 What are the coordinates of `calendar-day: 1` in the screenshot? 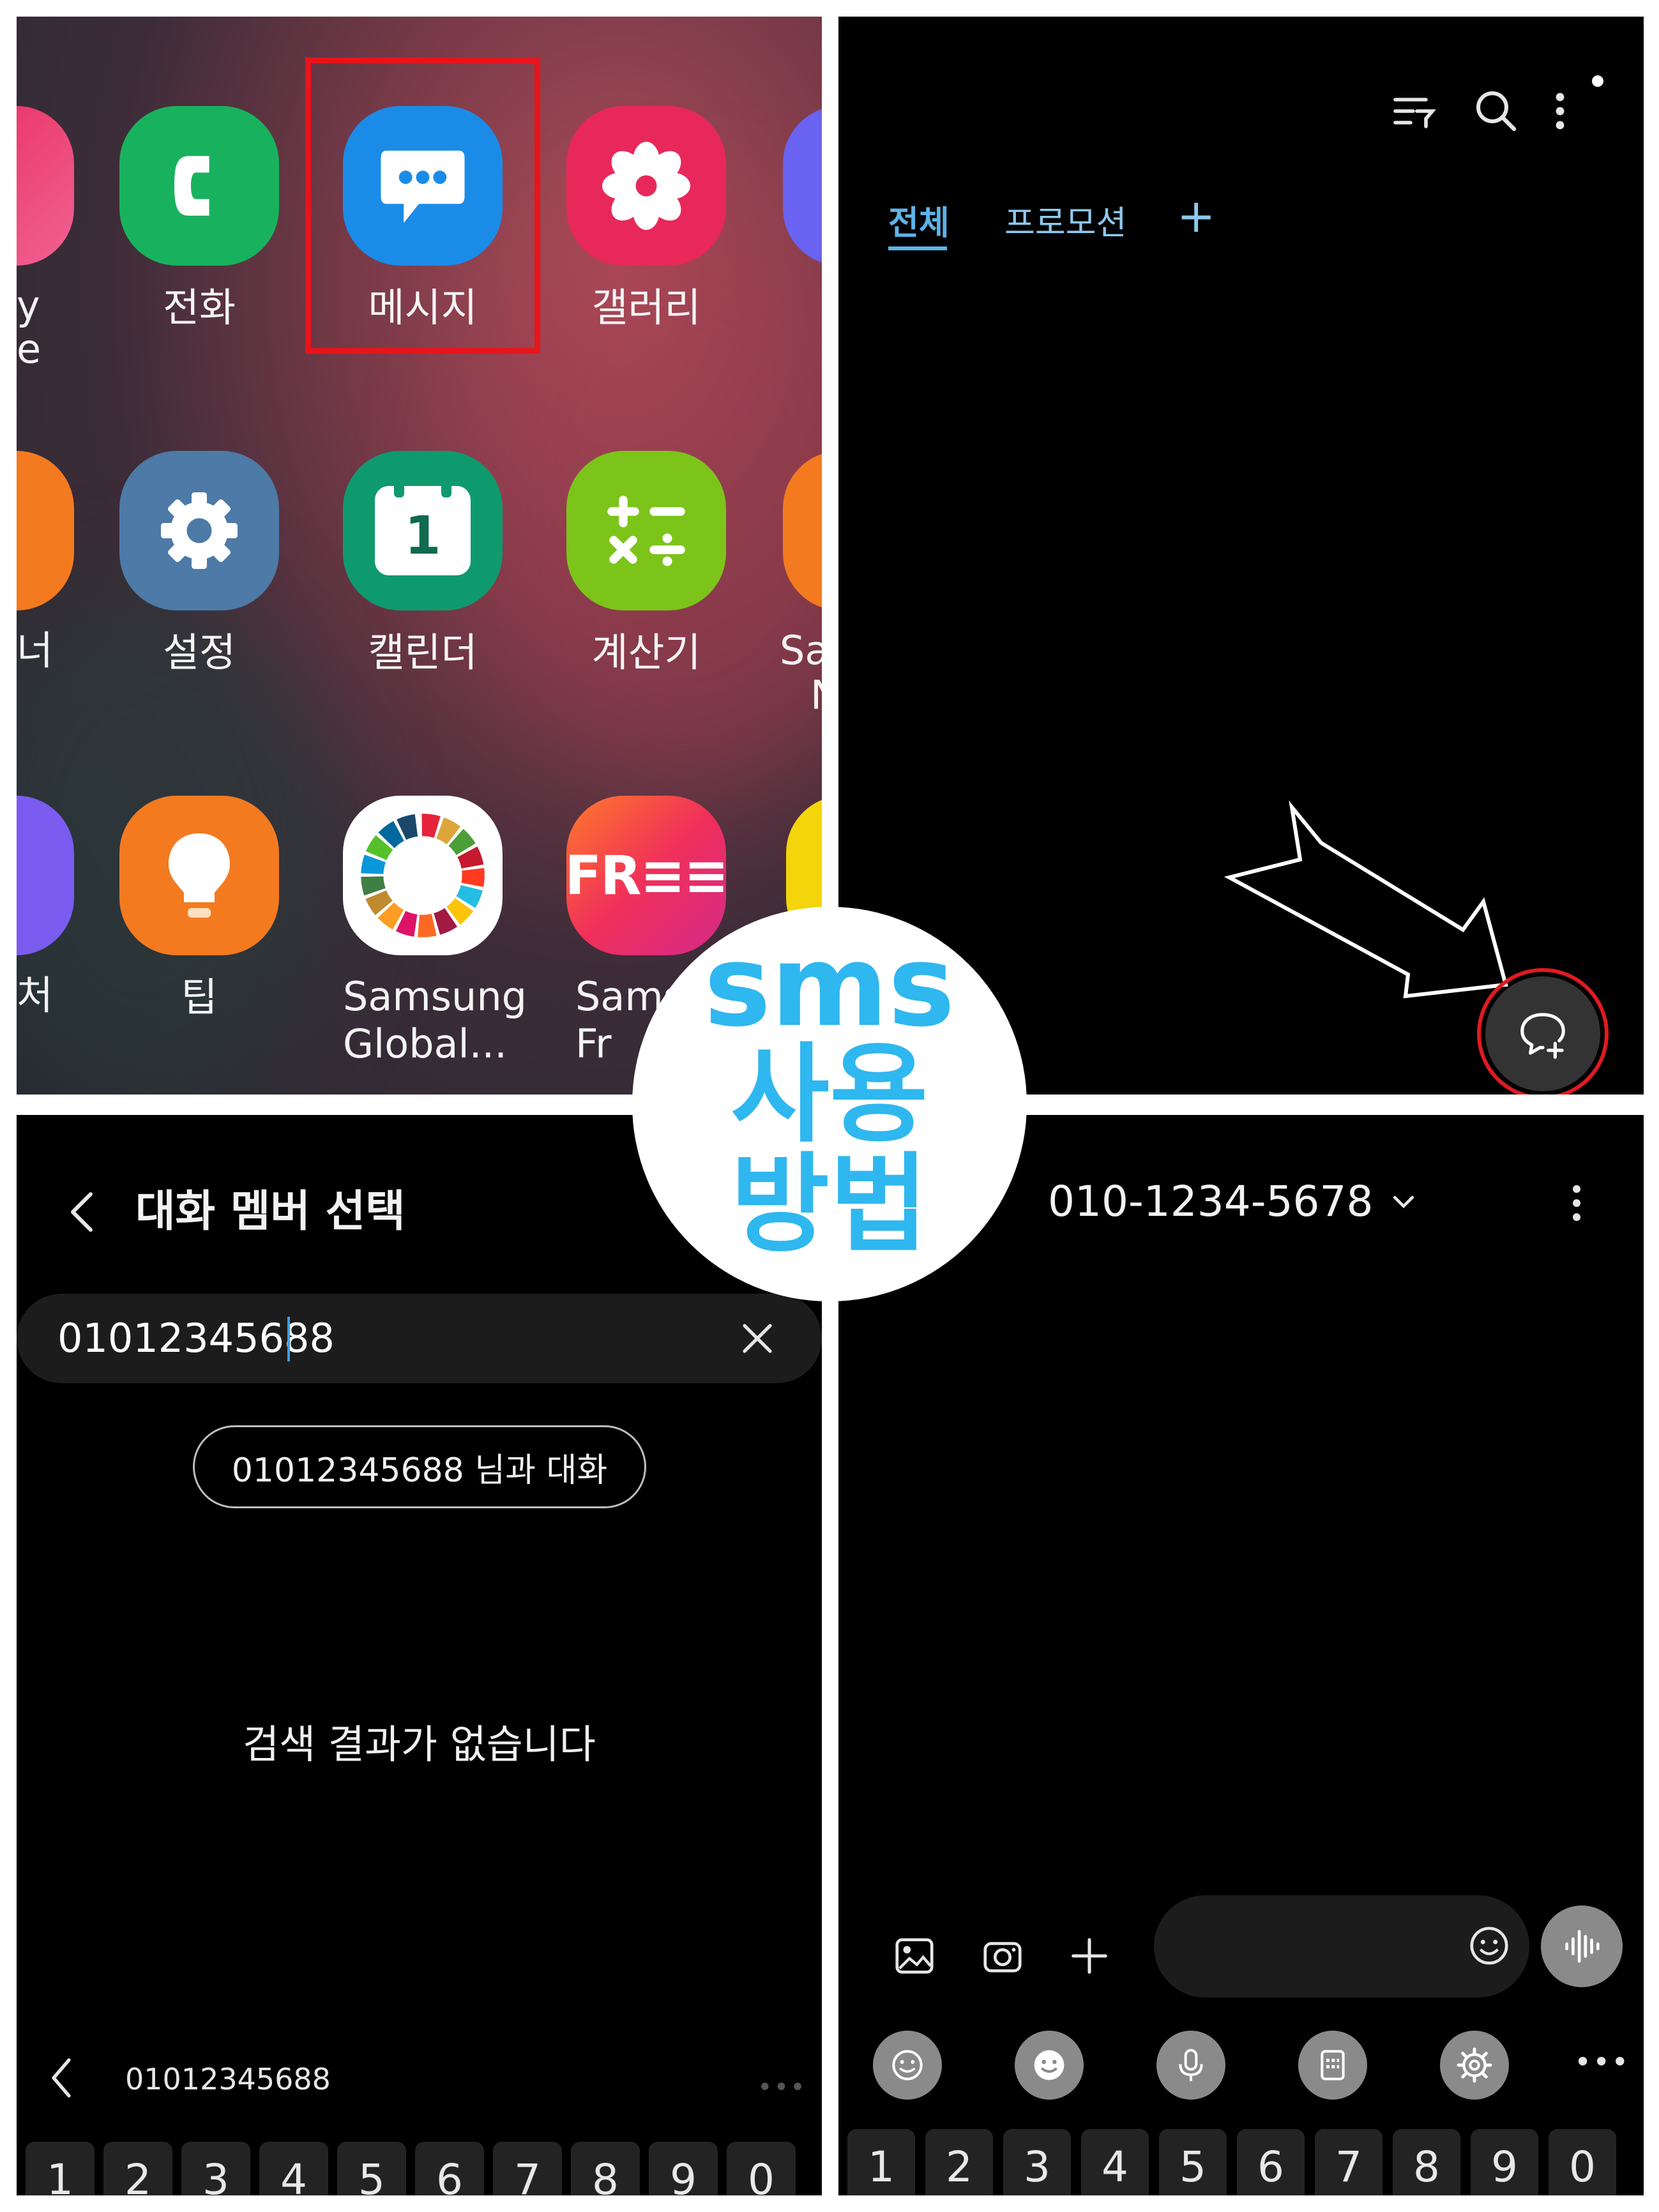 It's located at (422, 536).